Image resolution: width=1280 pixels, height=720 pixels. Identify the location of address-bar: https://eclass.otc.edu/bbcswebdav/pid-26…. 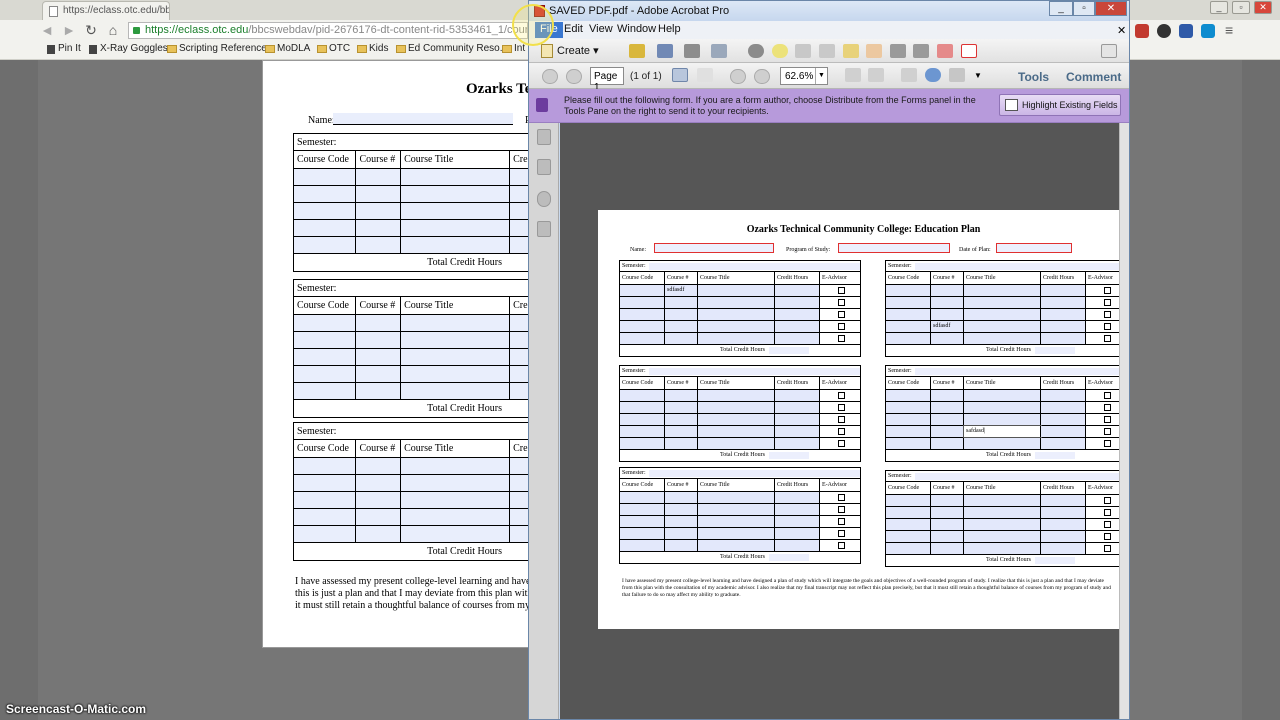
(328, 30).